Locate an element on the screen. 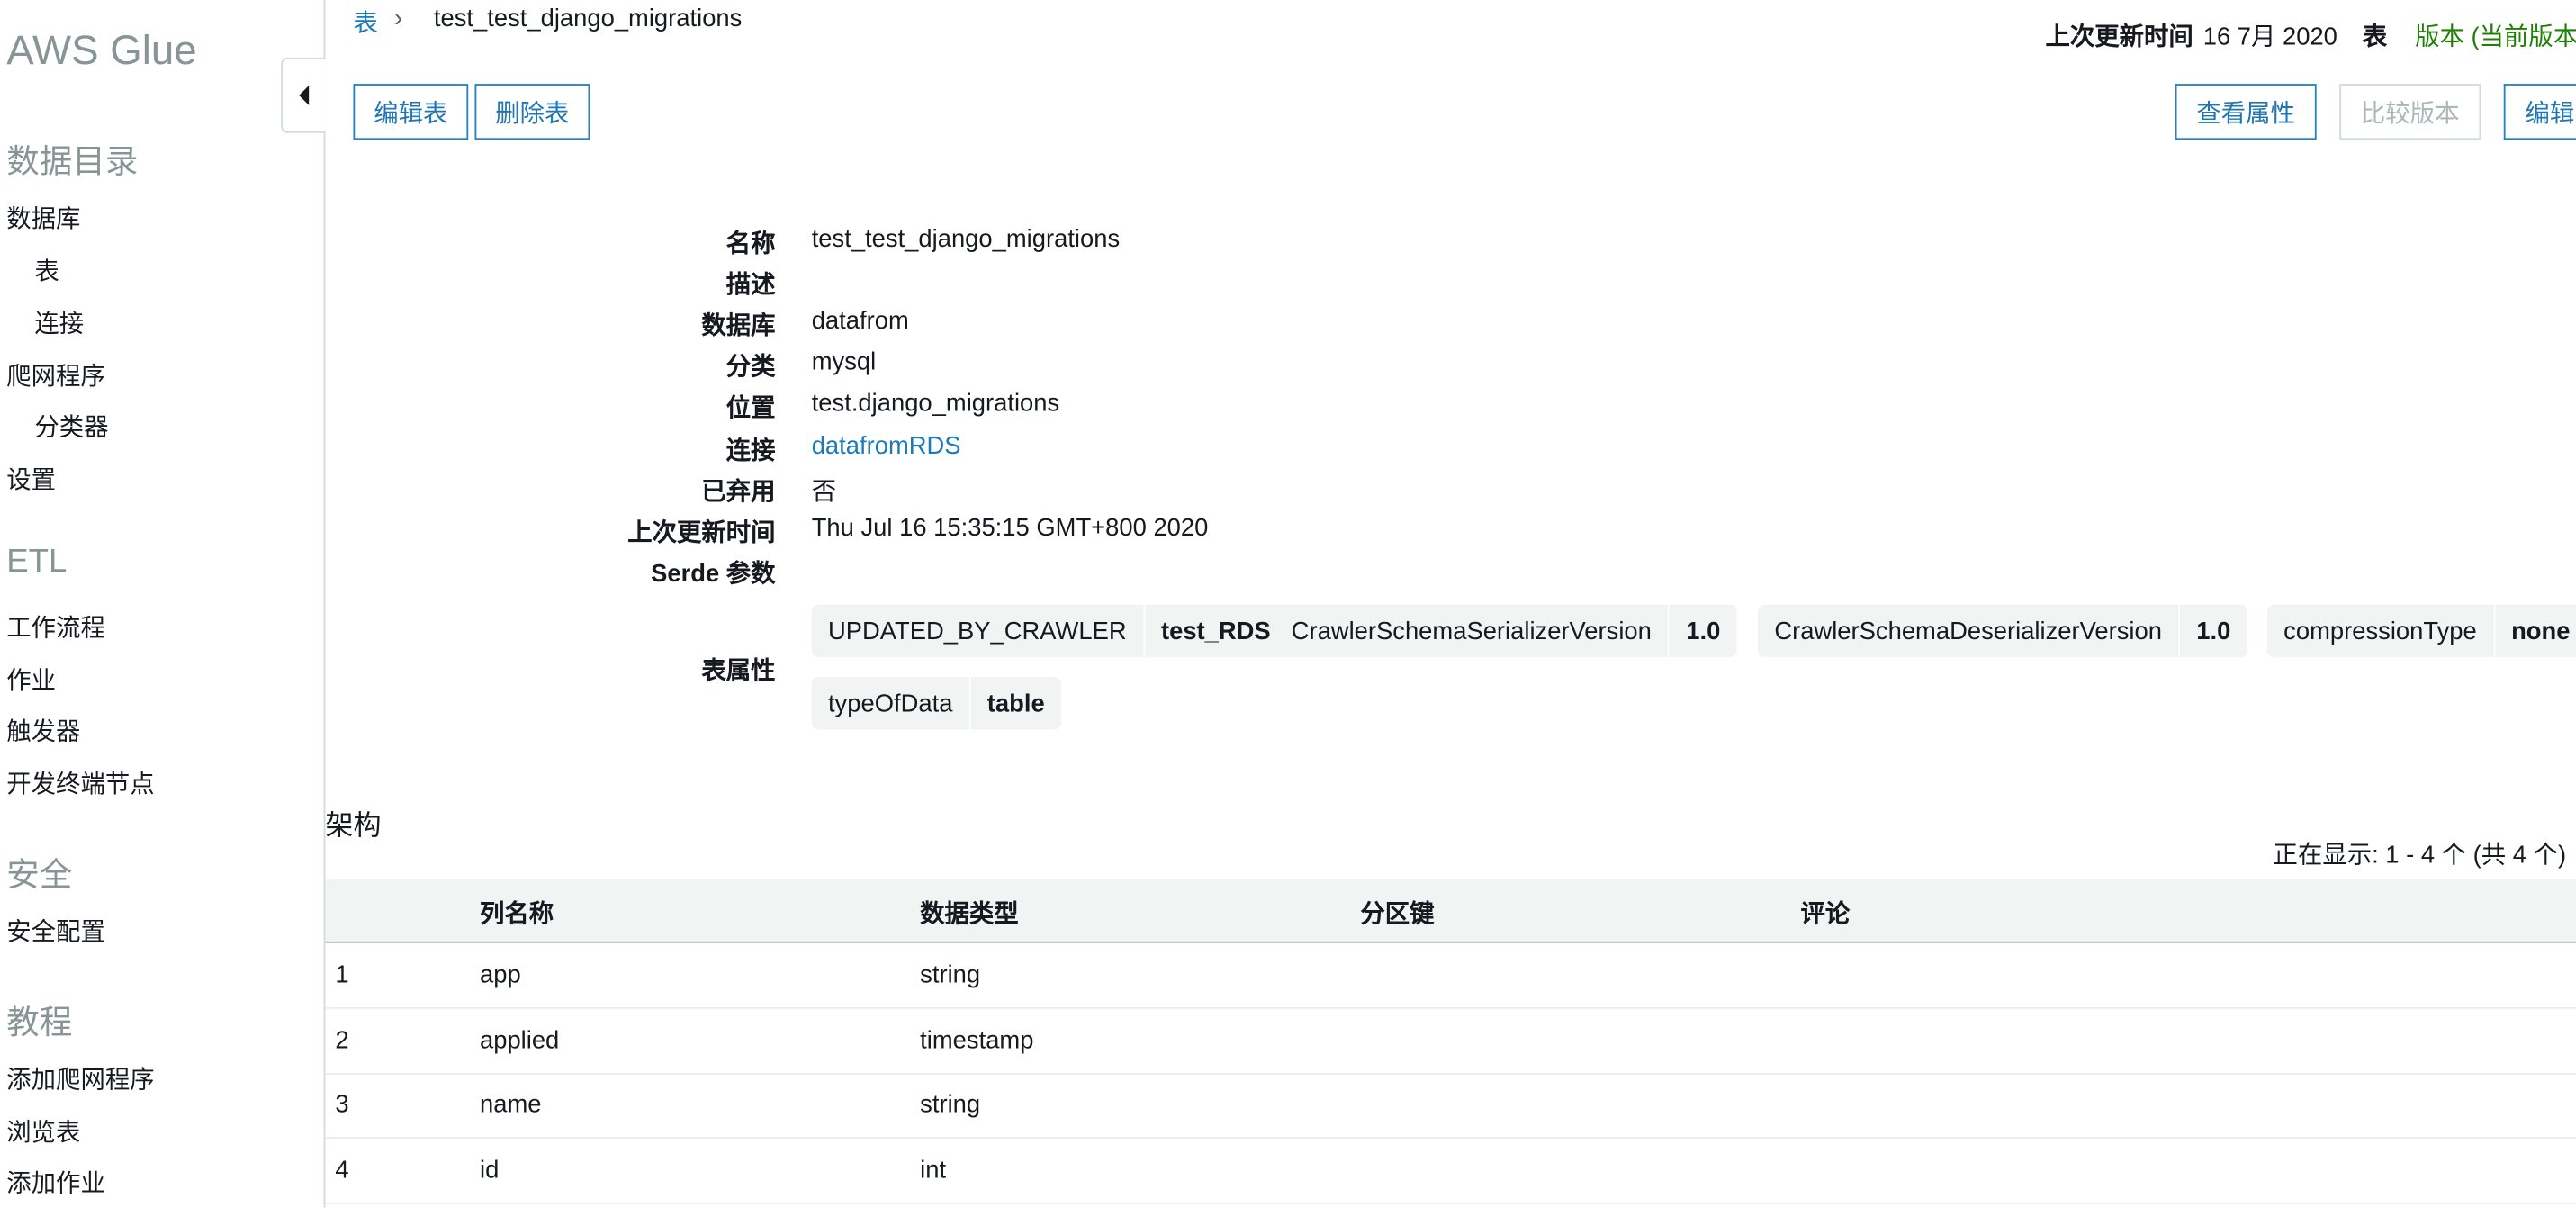 This screenshot has width=2576, height=1208. last-updated-label: 上次更新时间 is located at coordinates (2119, 37).